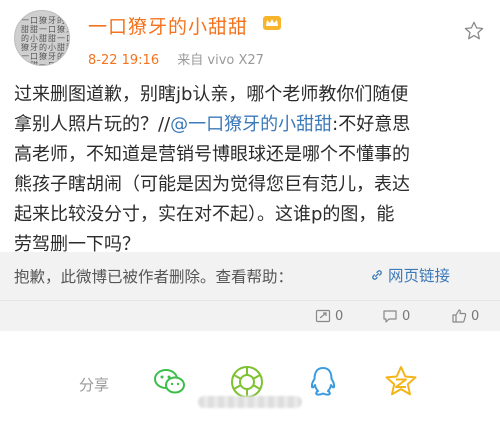 The width and height of the screenshot is (500, 425). Describe the element at coordinates (323, 382) in the screenshot. I see `qq-icon` at that location.